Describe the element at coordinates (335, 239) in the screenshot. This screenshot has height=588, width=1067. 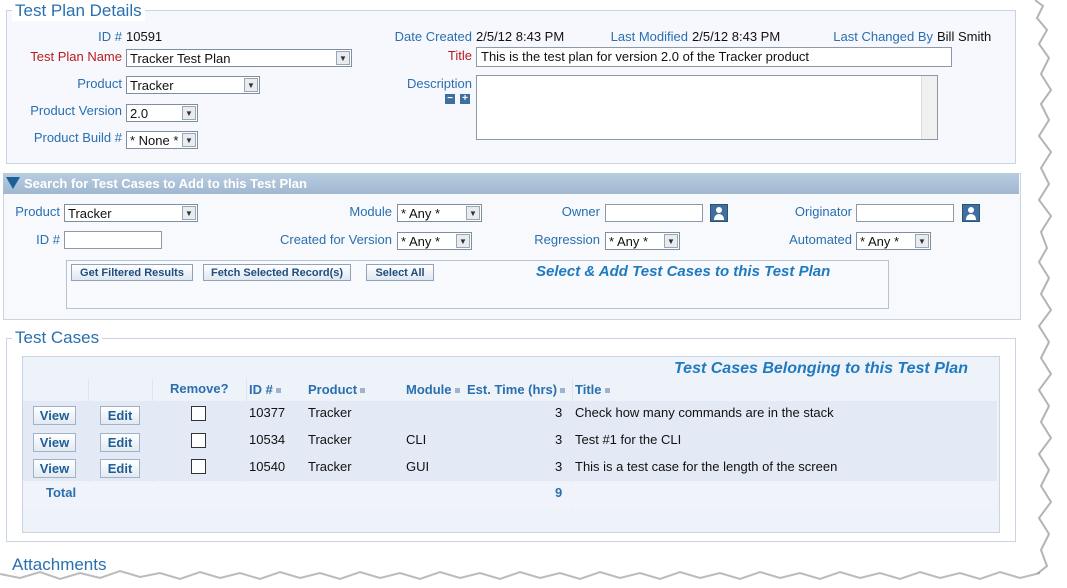
I see `created-for-version-label: Created for Version` at that location.